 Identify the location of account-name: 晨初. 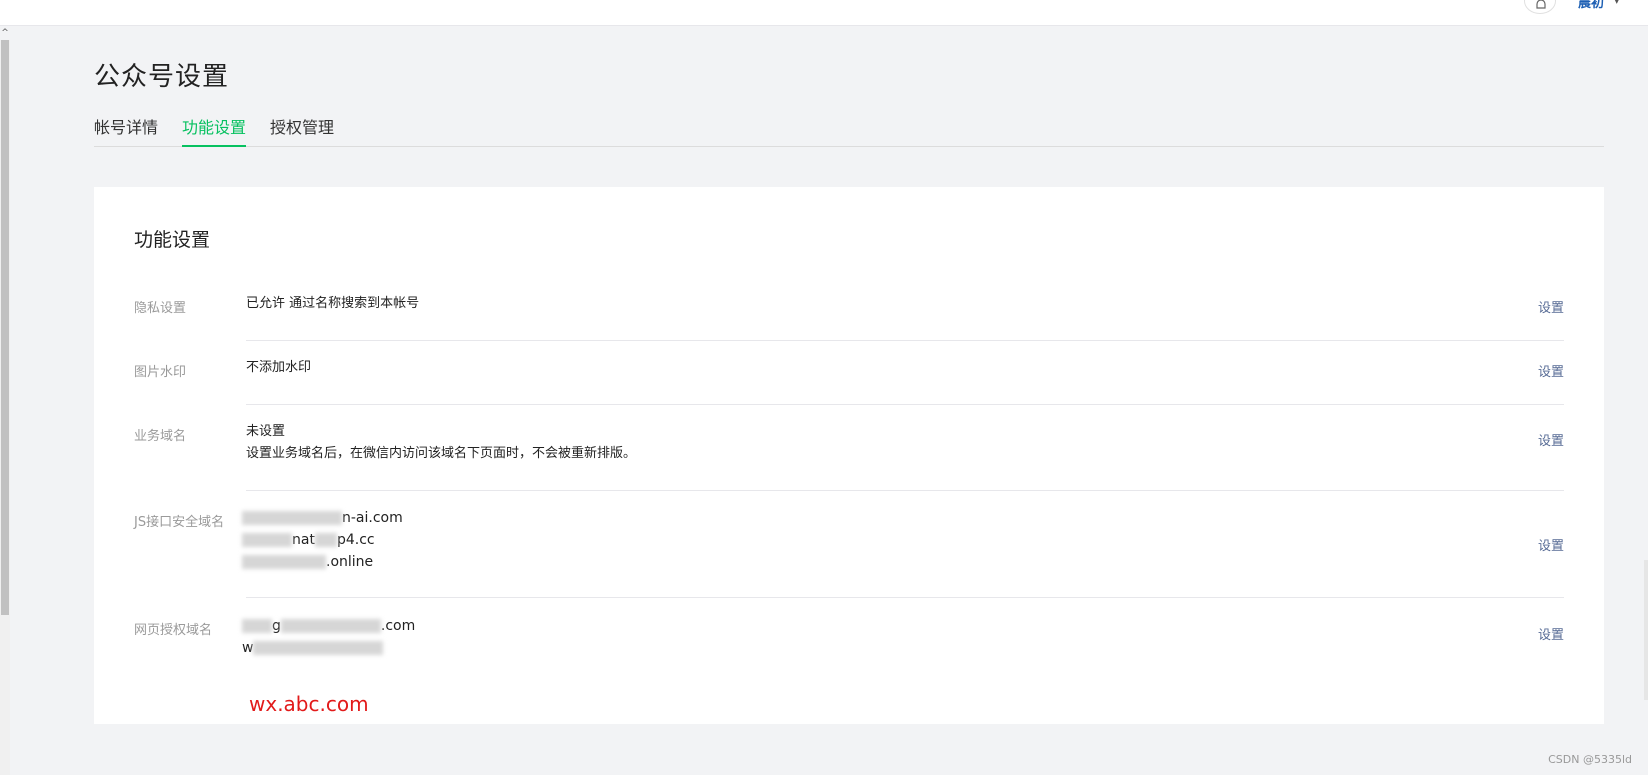
(1591, 5).